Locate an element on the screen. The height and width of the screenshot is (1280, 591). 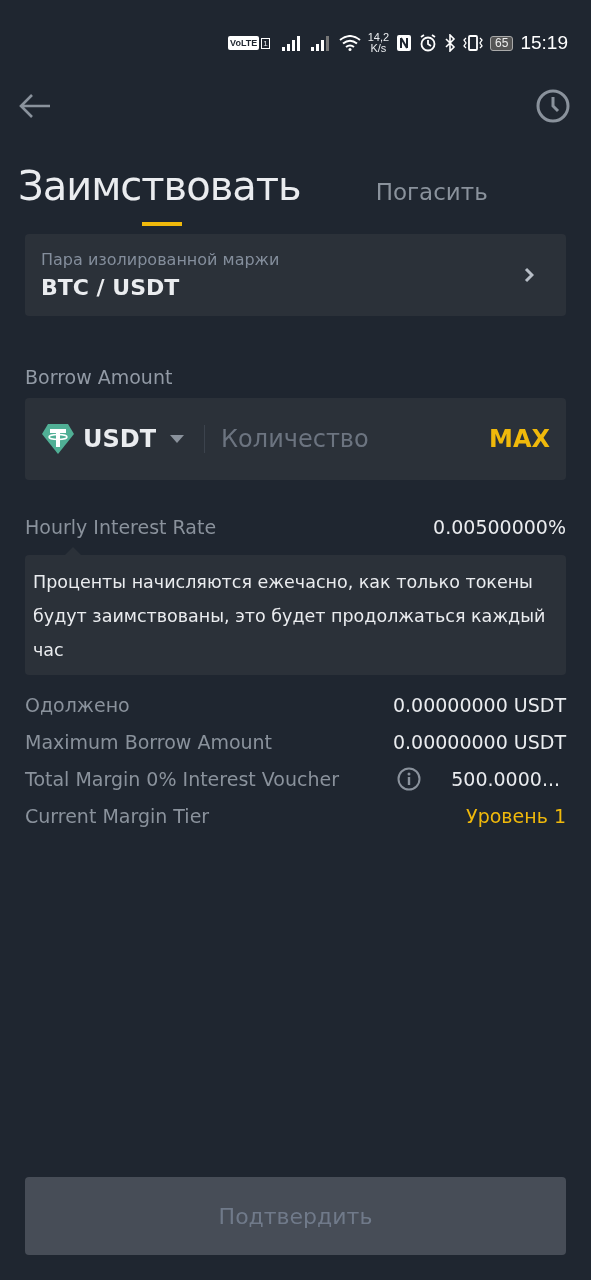
pair-value: BTC / USDT is located at coordinates (111, 287).